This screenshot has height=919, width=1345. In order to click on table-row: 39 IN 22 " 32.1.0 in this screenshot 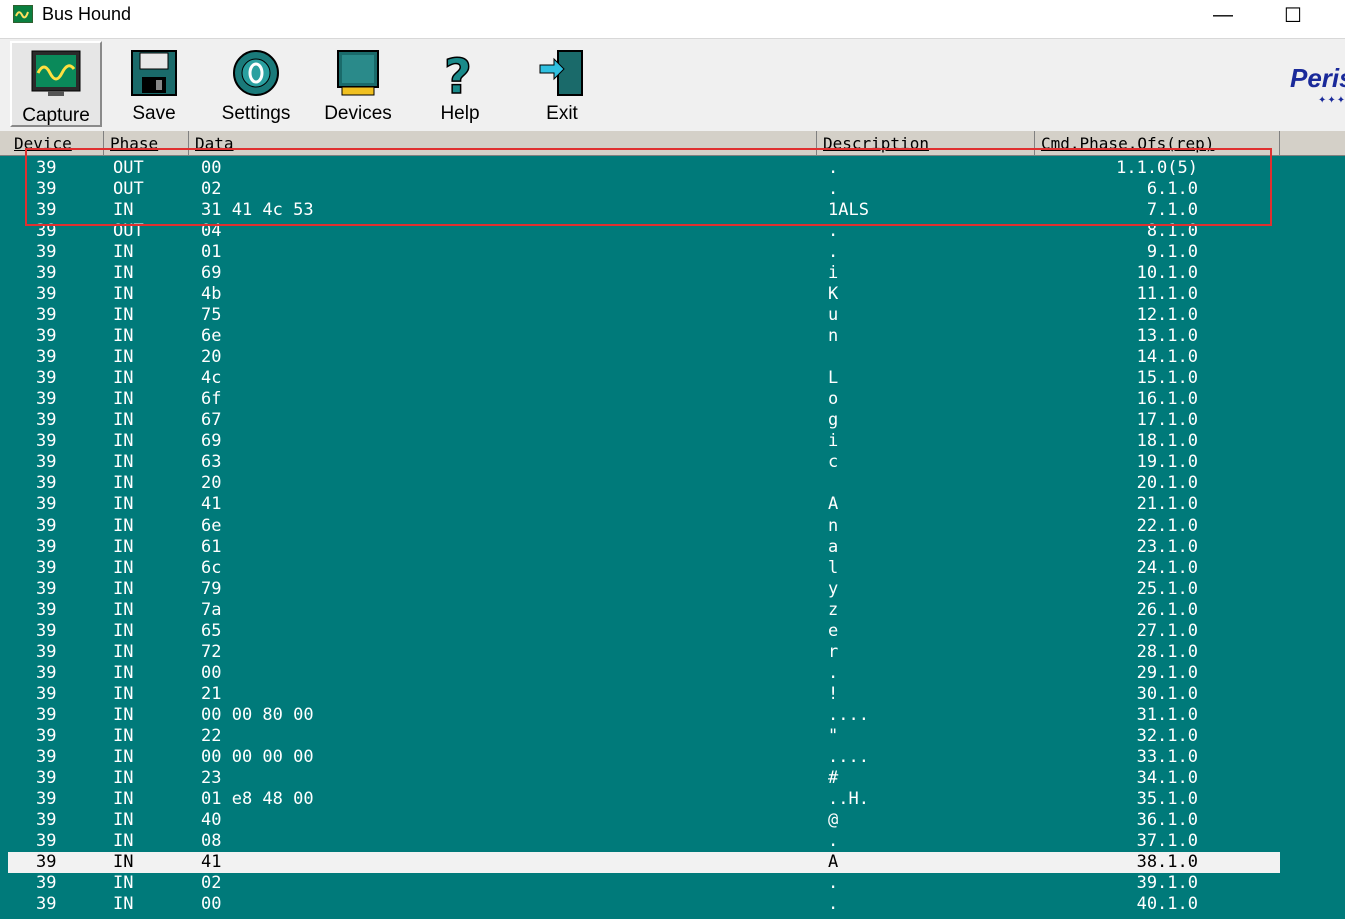, I will do `click(644, 736)`.